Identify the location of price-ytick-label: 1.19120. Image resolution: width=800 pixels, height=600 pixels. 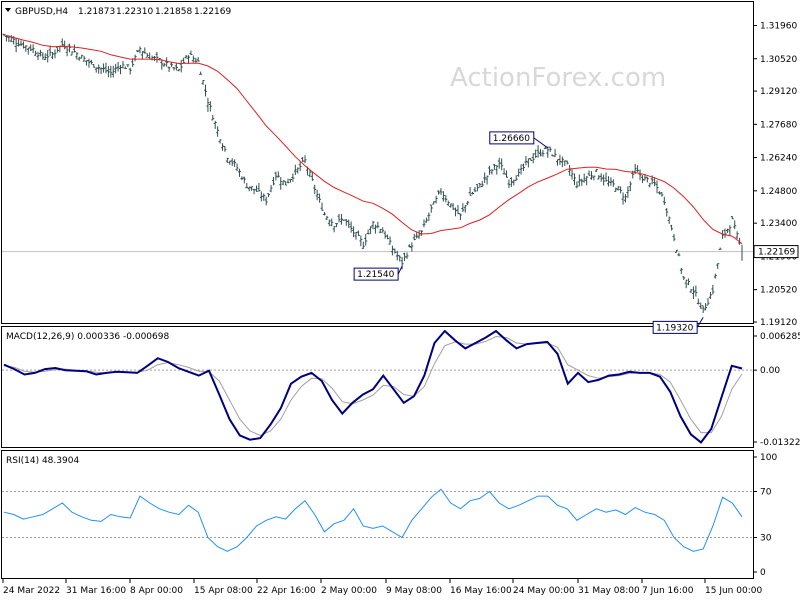
(778, 323).